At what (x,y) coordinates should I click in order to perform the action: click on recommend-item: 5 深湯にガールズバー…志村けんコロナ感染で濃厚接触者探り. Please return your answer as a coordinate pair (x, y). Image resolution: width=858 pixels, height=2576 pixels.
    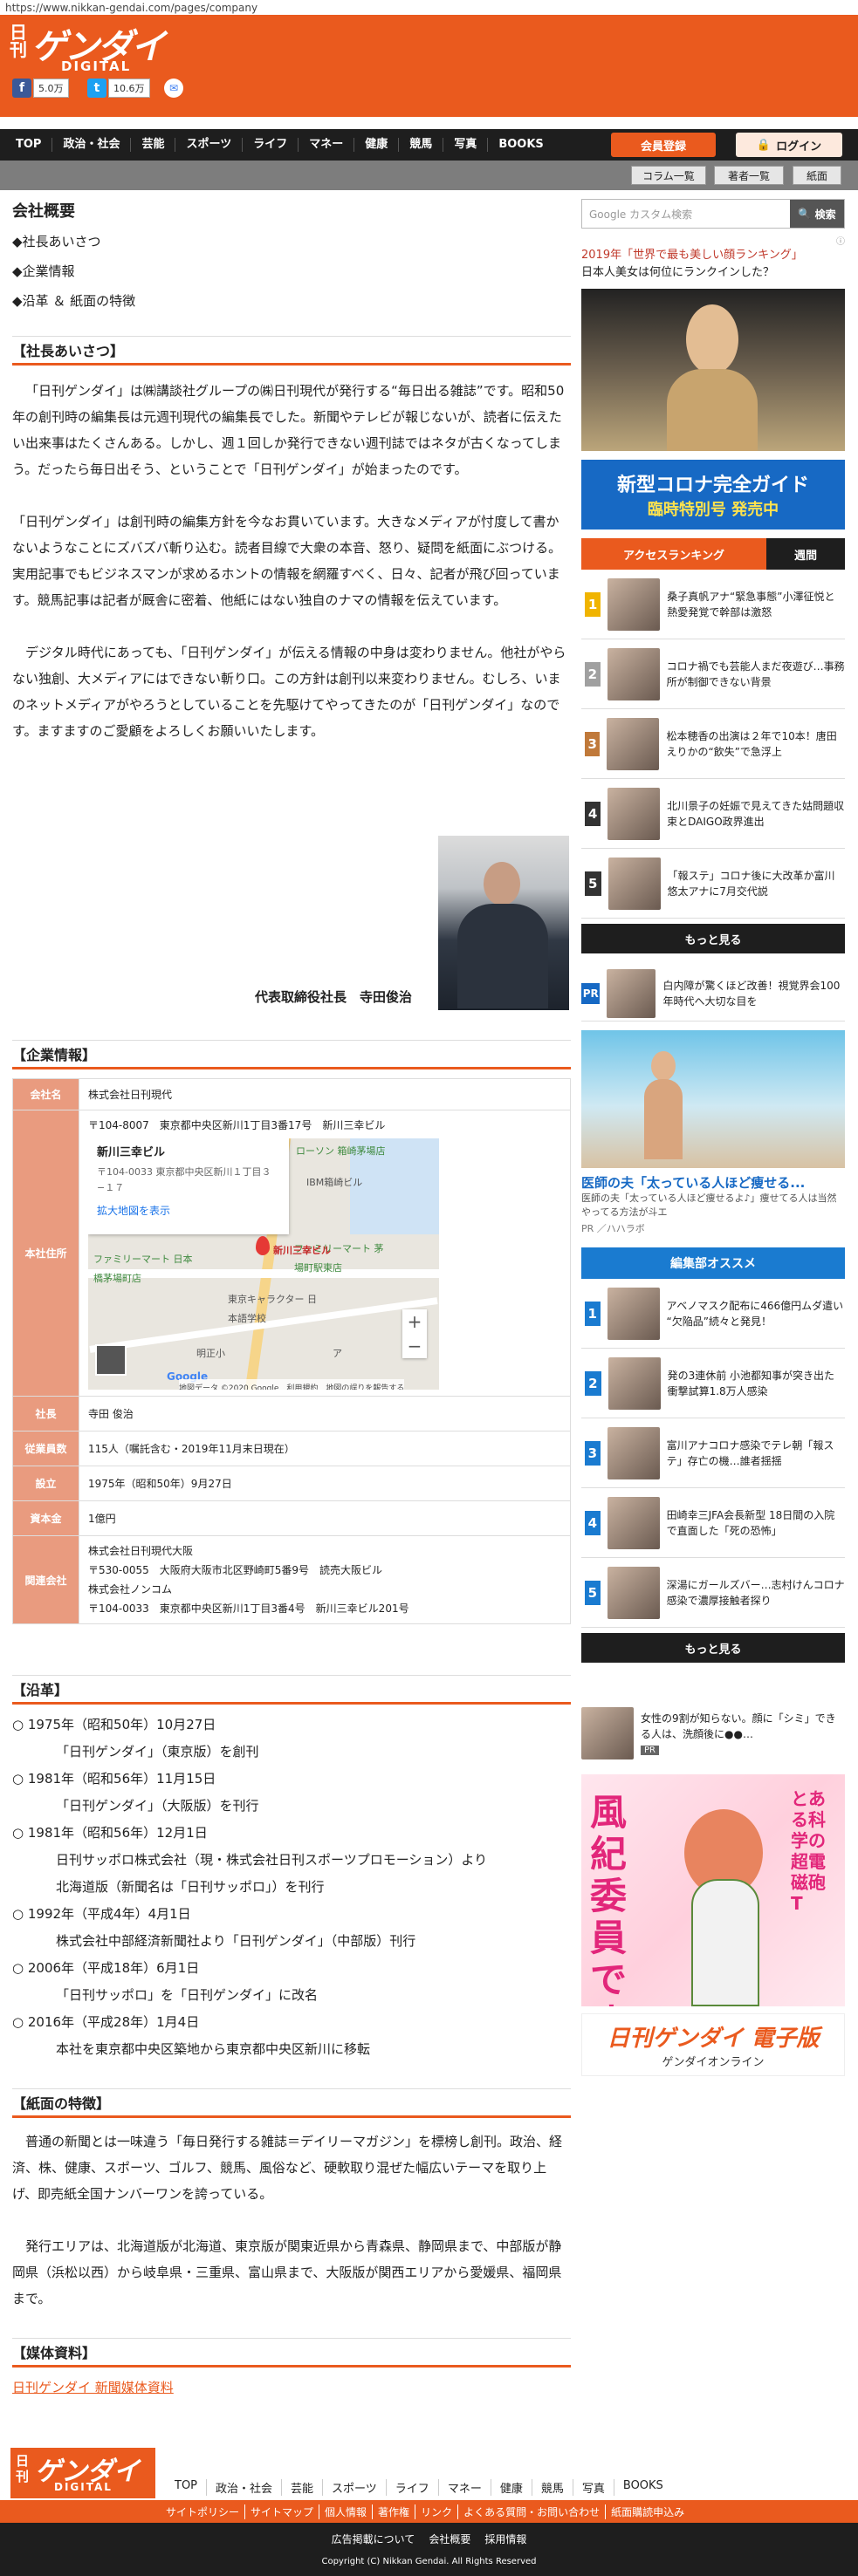
    Looking at the image, I should click on (713, 1593).